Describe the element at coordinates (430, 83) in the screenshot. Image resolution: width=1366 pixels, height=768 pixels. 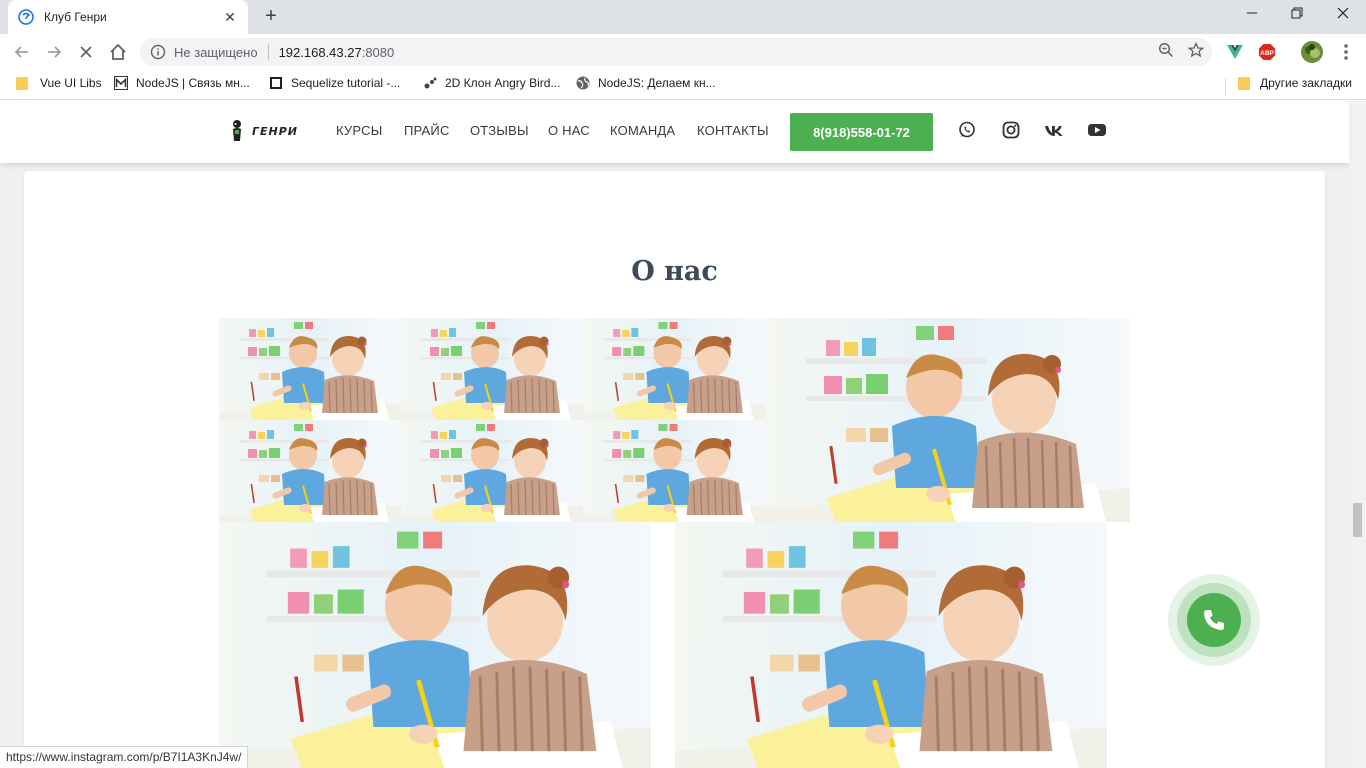
I see `bird-icon` at that location.